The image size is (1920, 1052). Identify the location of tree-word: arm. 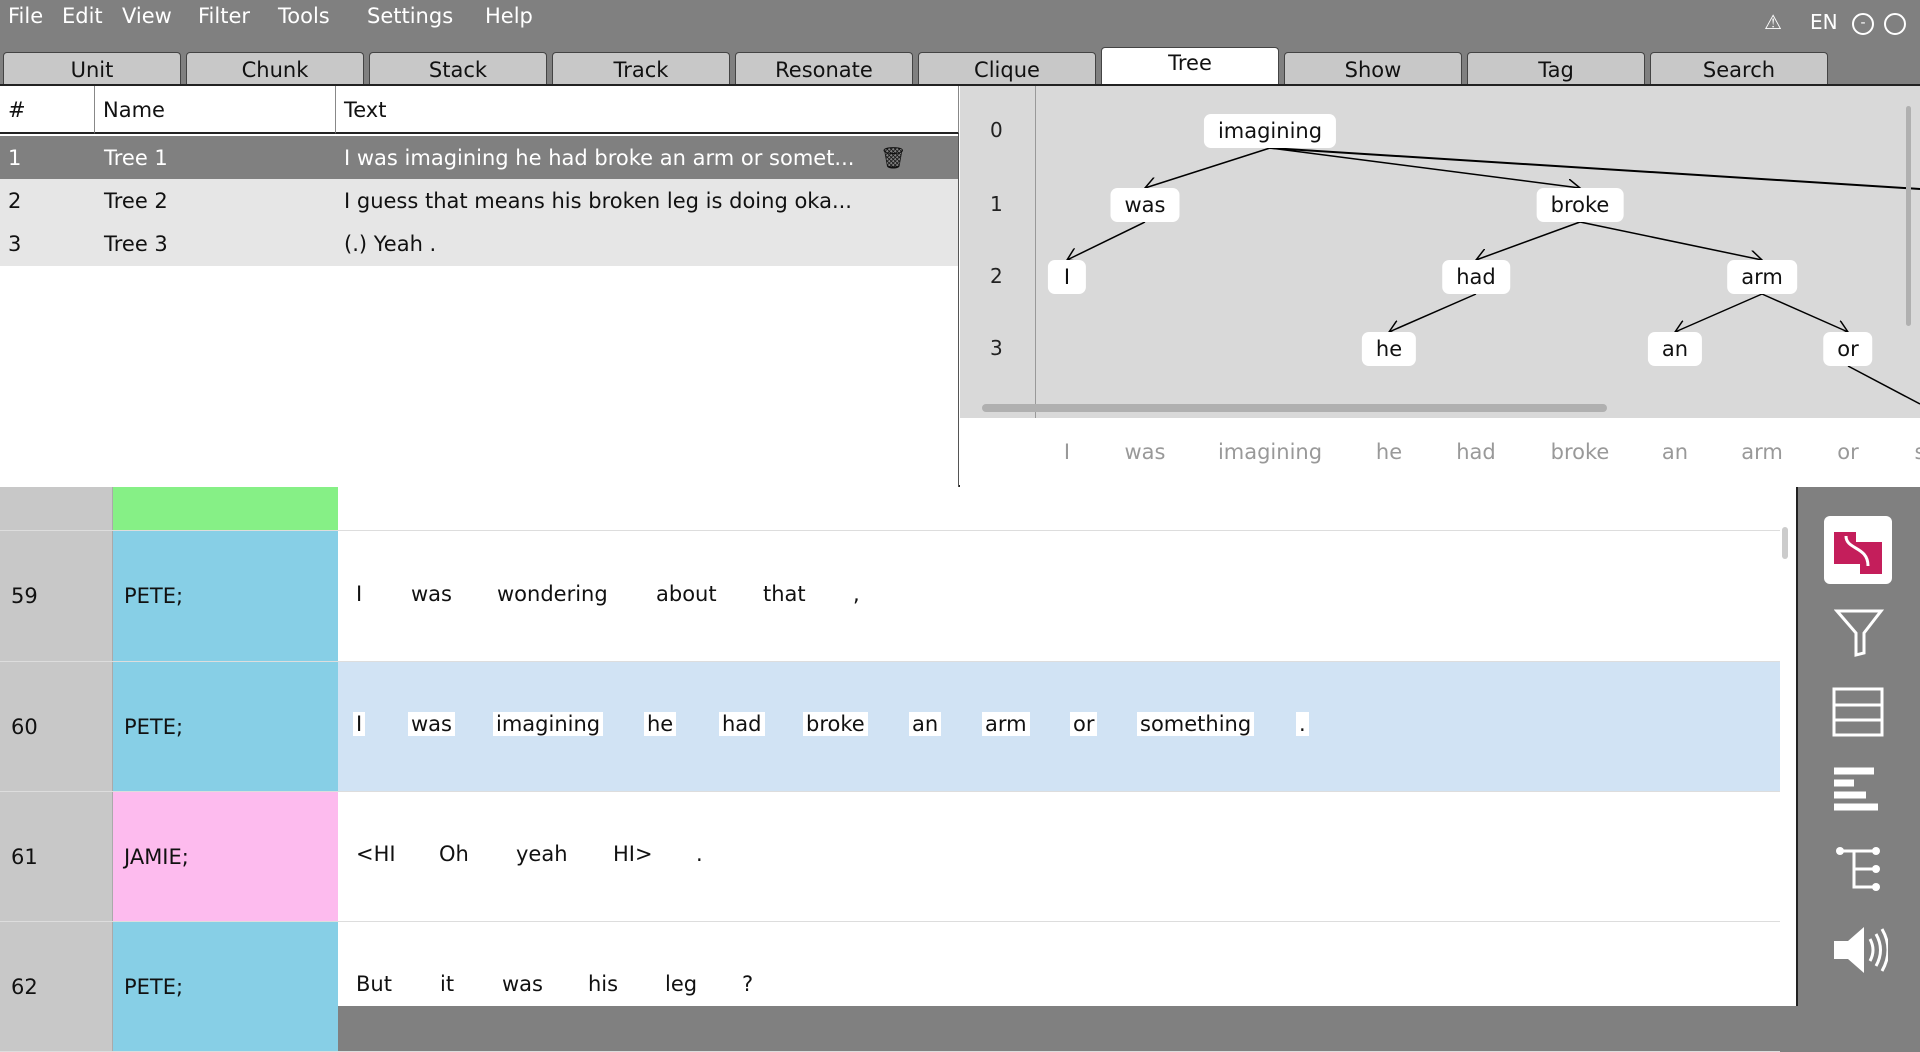
(1762, 452).